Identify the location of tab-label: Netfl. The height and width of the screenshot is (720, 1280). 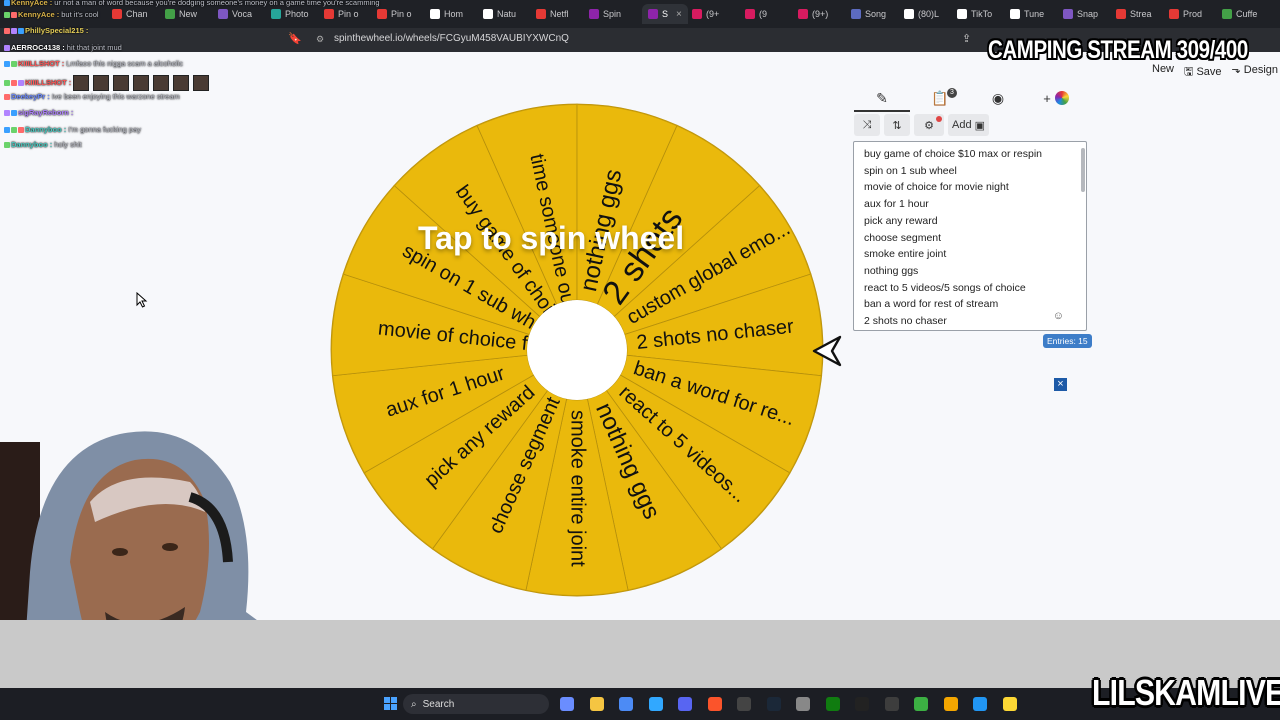
(559, 14).